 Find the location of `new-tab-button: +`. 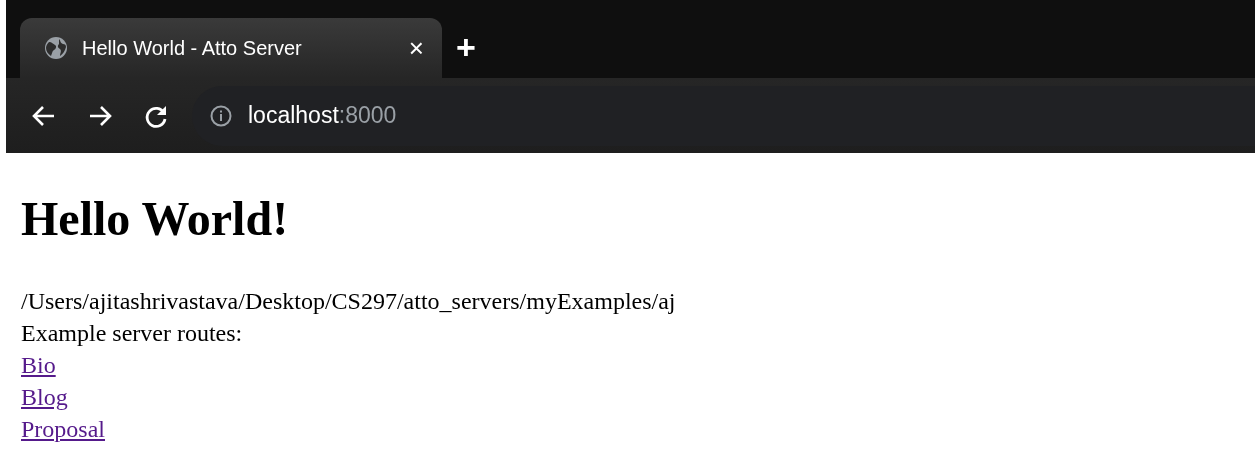

new-tab-button: + is located at coordinates (466, 47).